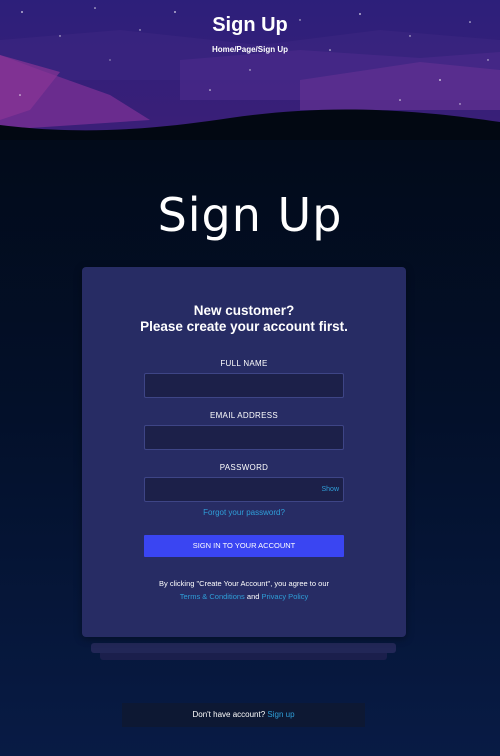 This screenshot has width=500, height=756. What do you see at coordinates (330, 489) in the screenshot?
I see `show-password-toggle: Show` at bounding box center [330, 489].